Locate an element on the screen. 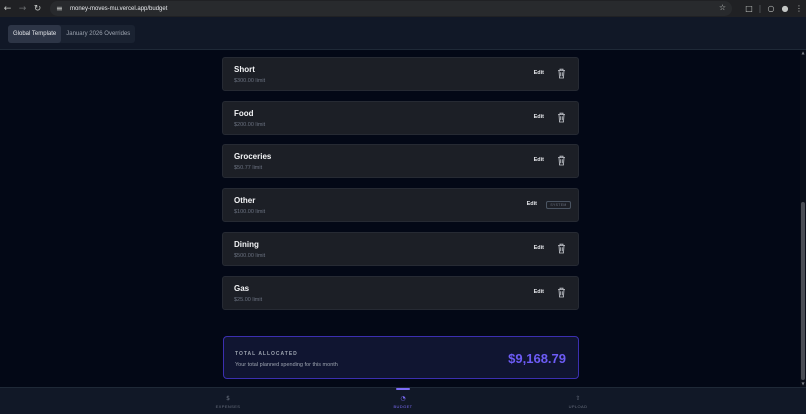 This screenshot has height=414, width=806. category-limit: $300.00 limit is located at coordinates (250, 81).